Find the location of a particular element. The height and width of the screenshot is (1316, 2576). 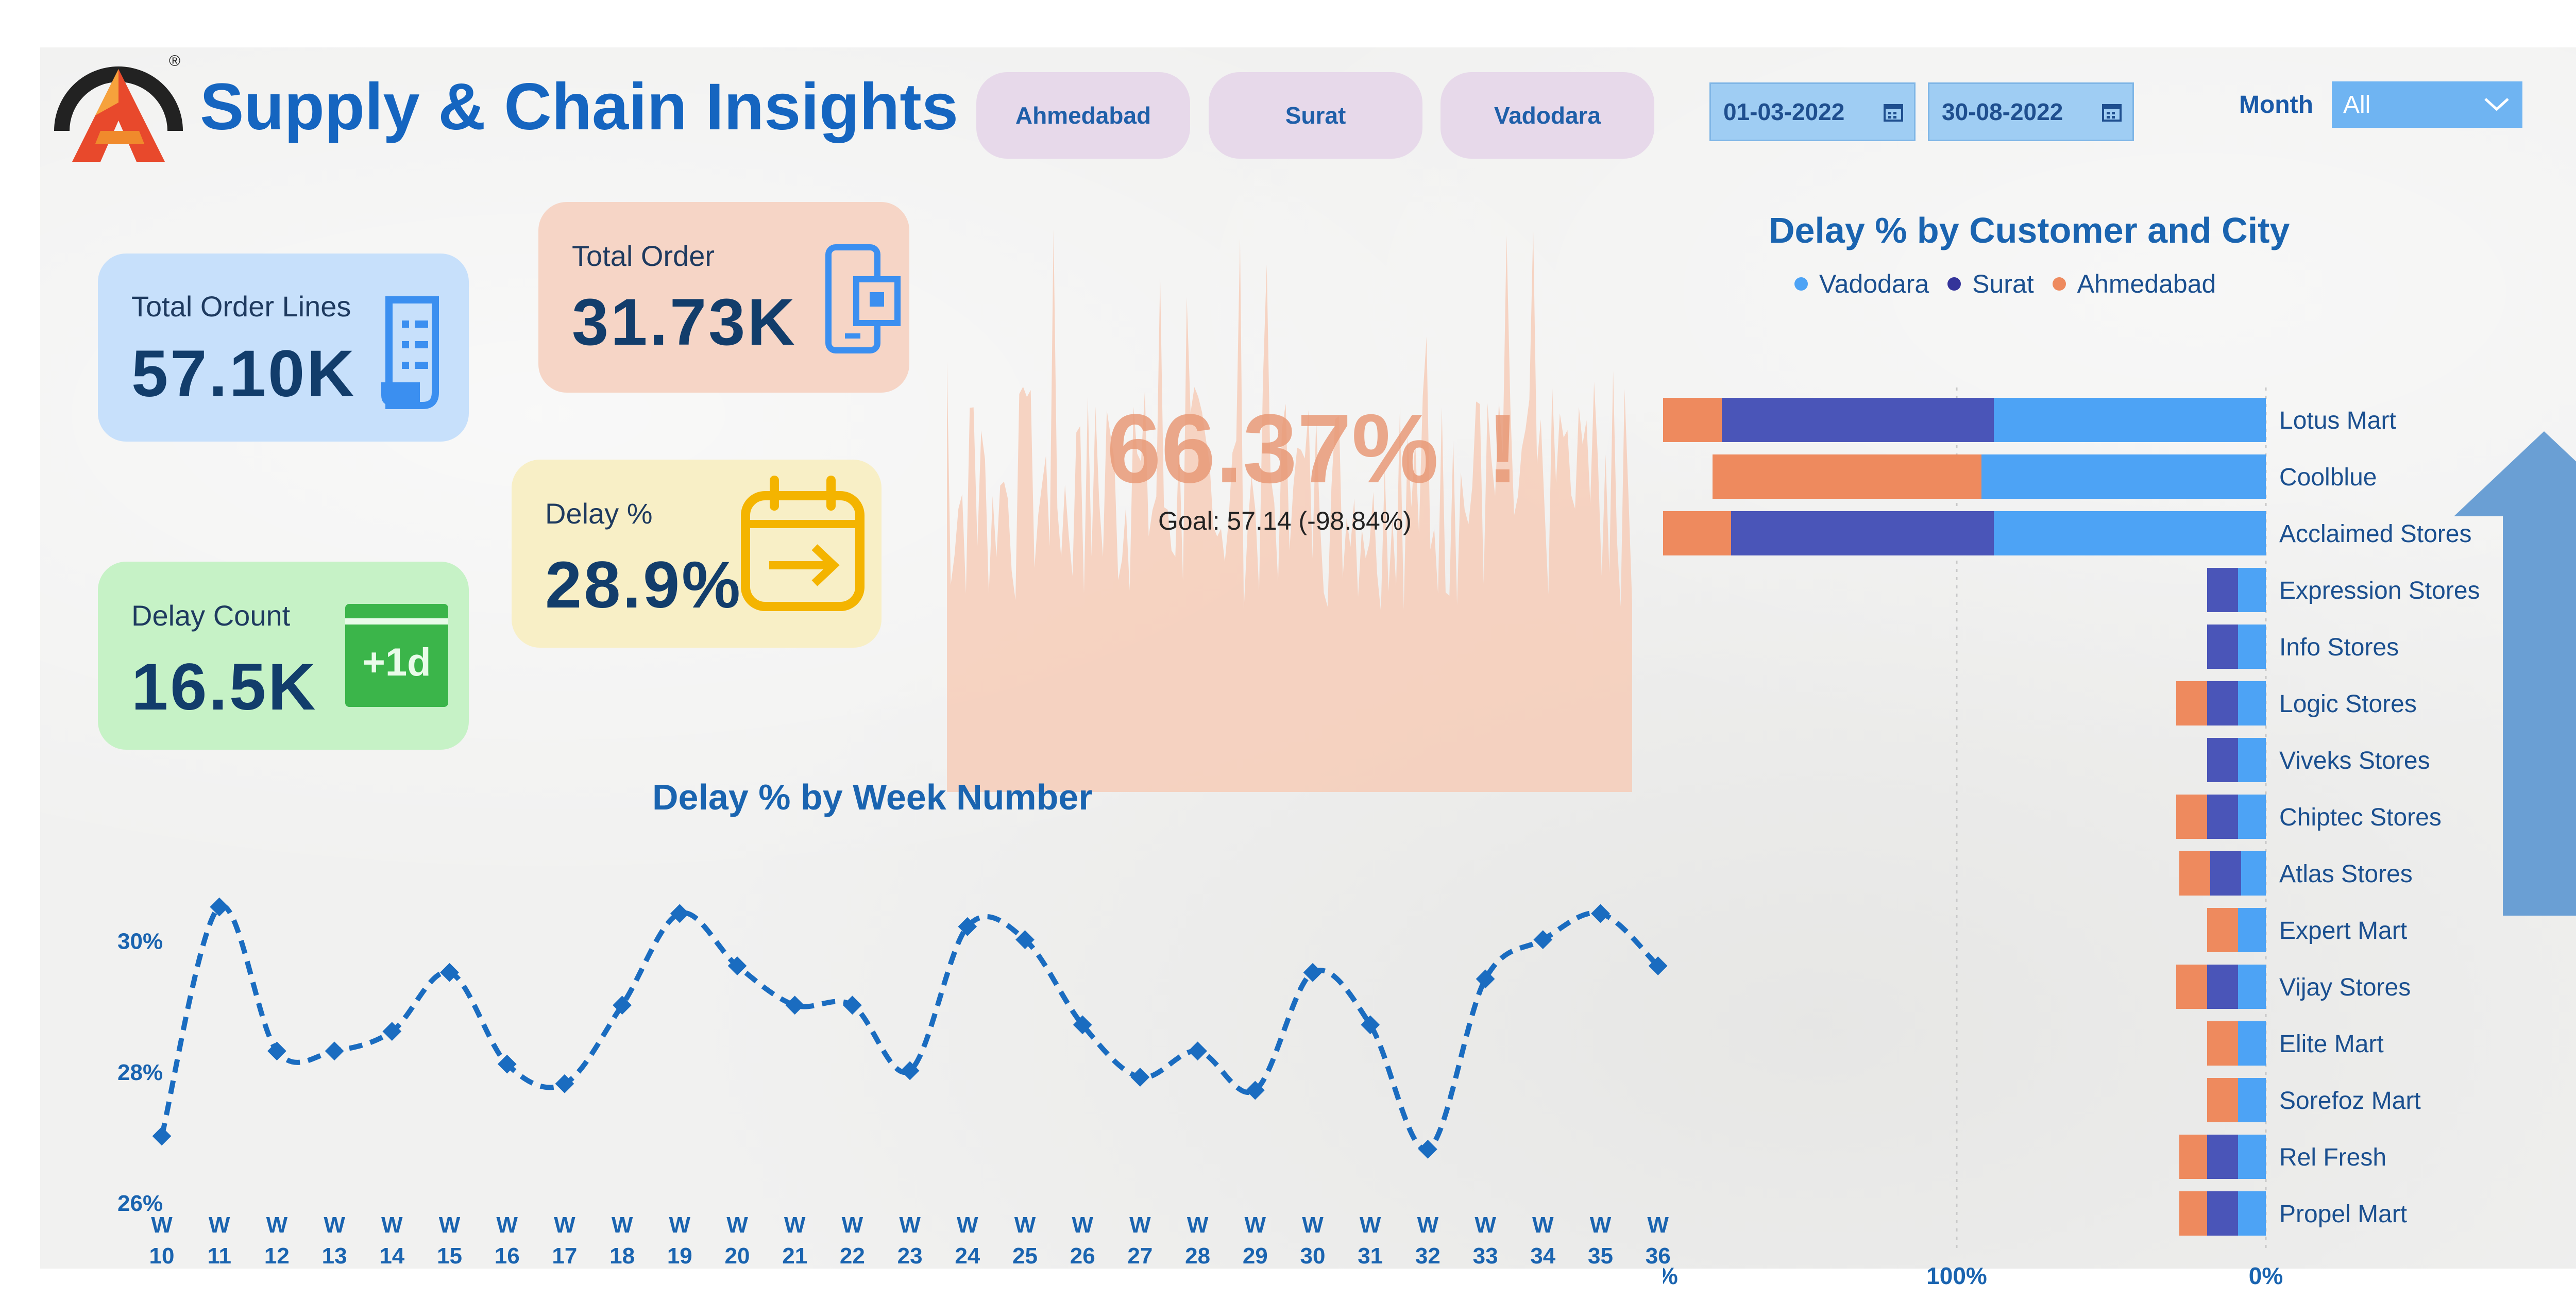

x-tick-label-bottom: 23 is located at coordinates (910, 1256).